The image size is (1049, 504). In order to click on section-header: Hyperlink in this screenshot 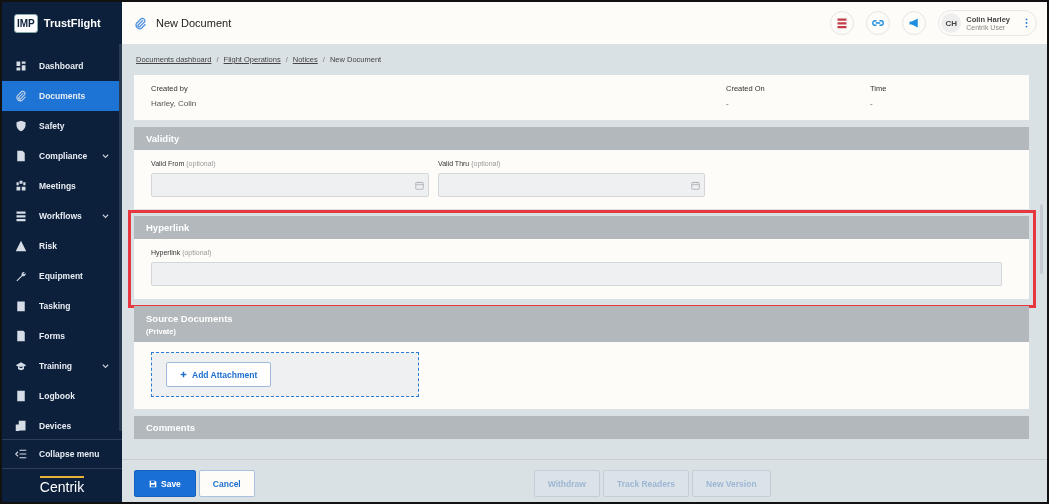, I will do `click(581, 227)`.